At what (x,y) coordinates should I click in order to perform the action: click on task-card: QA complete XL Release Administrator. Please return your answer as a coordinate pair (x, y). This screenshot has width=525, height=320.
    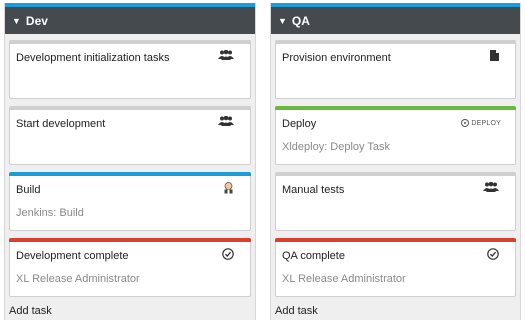
    Looking at the image, I should click on (395, 267).